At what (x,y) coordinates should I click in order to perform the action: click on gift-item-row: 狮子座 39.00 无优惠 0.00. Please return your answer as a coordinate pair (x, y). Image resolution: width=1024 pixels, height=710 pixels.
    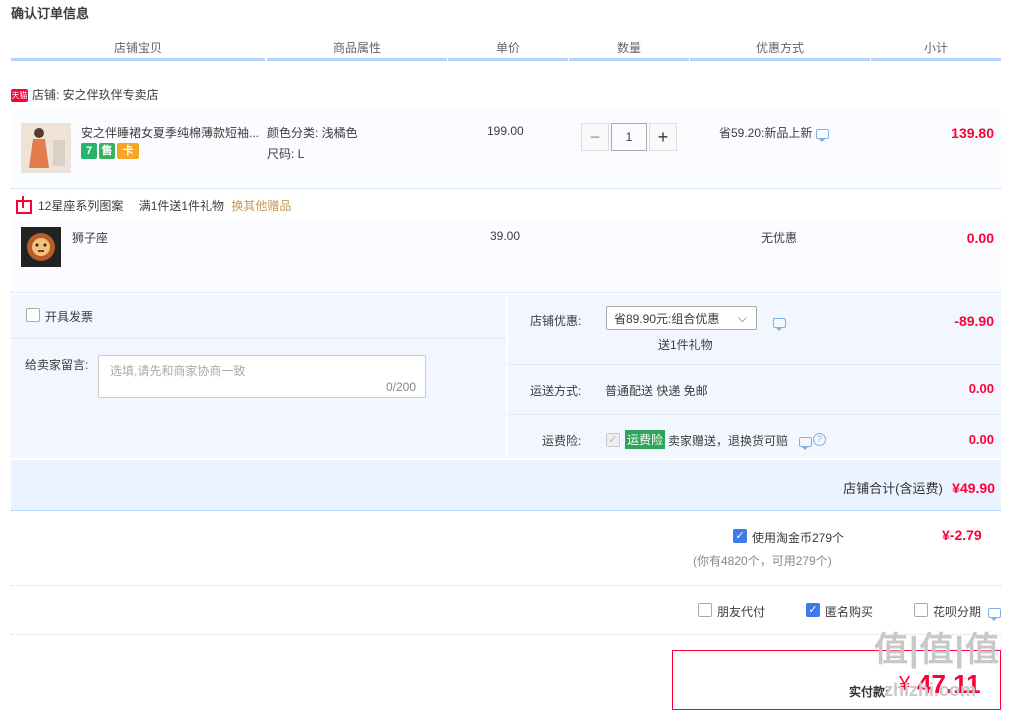
    Looking at the image, I should click on (506, 255).